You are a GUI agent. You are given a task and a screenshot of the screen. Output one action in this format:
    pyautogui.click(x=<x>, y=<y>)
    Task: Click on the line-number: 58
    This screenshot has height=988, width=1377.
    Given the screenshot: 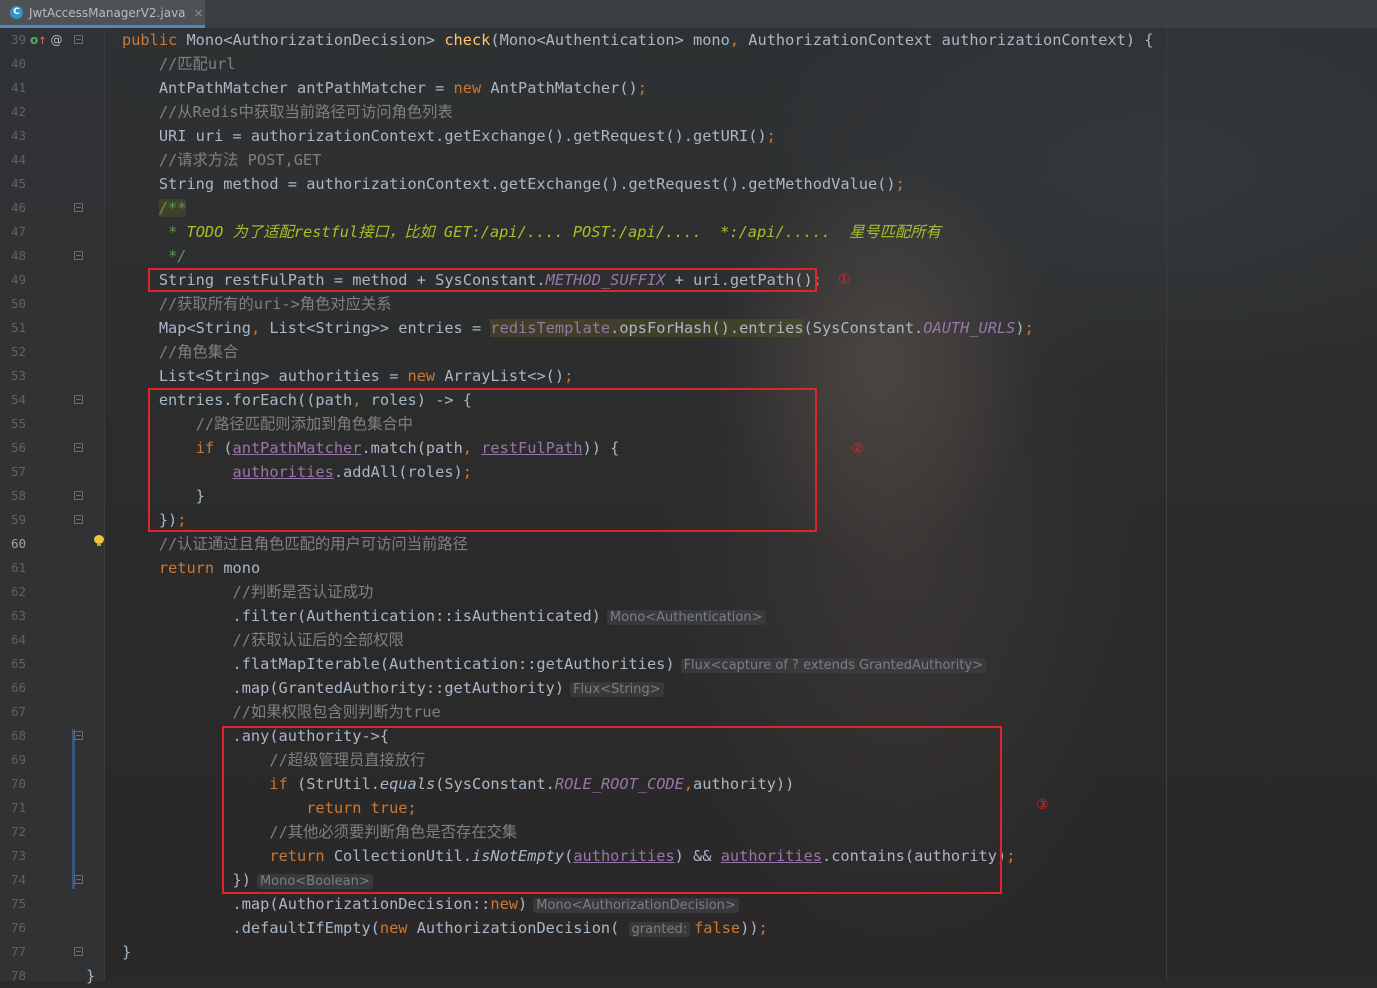 What is the action you would take?
    pyautogui.click(x=13, y=496)
    